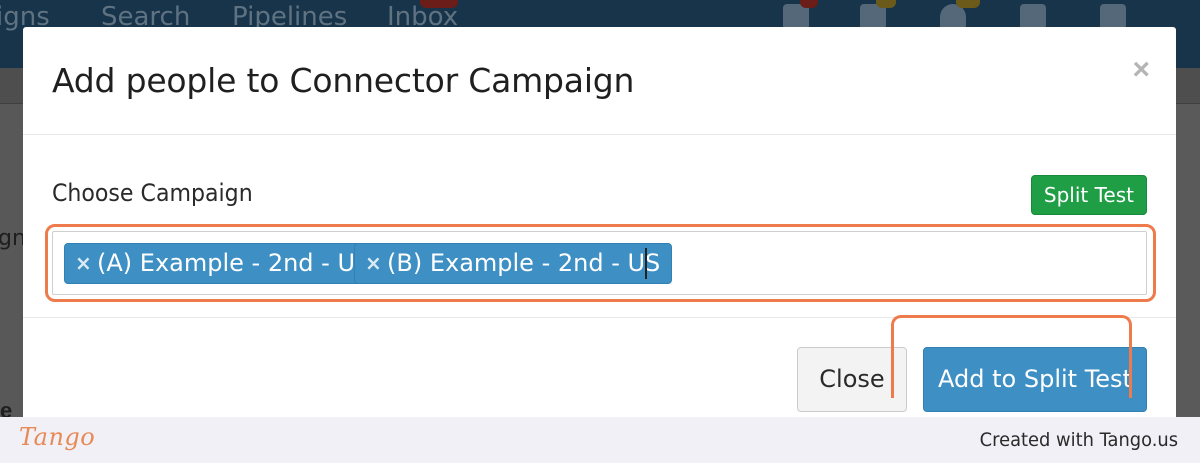  Describe the element at coordinates (83, 263) in the screenshot. I see `remove-tag-a-icon: ×` at that location.